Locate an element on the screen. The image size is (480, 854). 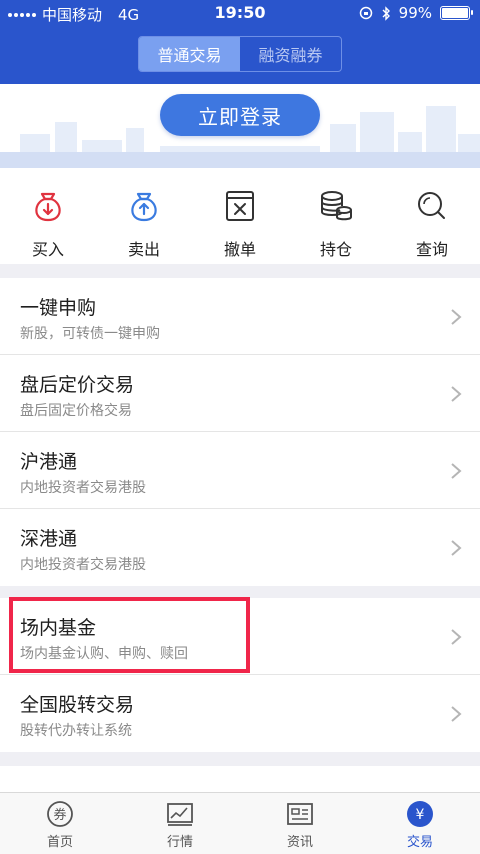
query-label: 查询 is located at coordinates (431, 249).